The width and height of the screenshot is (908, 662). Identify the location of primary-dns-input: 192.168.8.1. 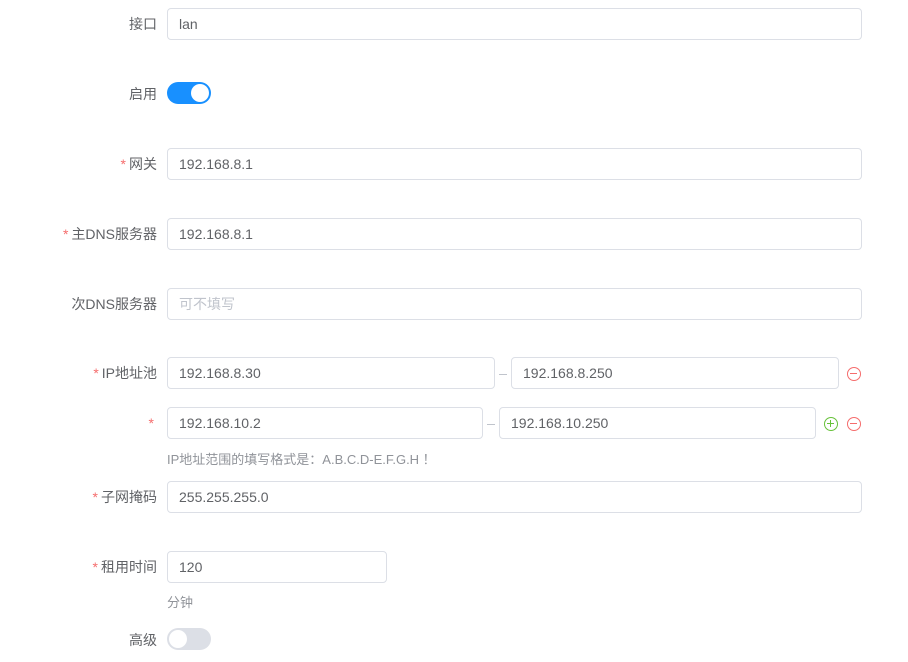
(514, 234).